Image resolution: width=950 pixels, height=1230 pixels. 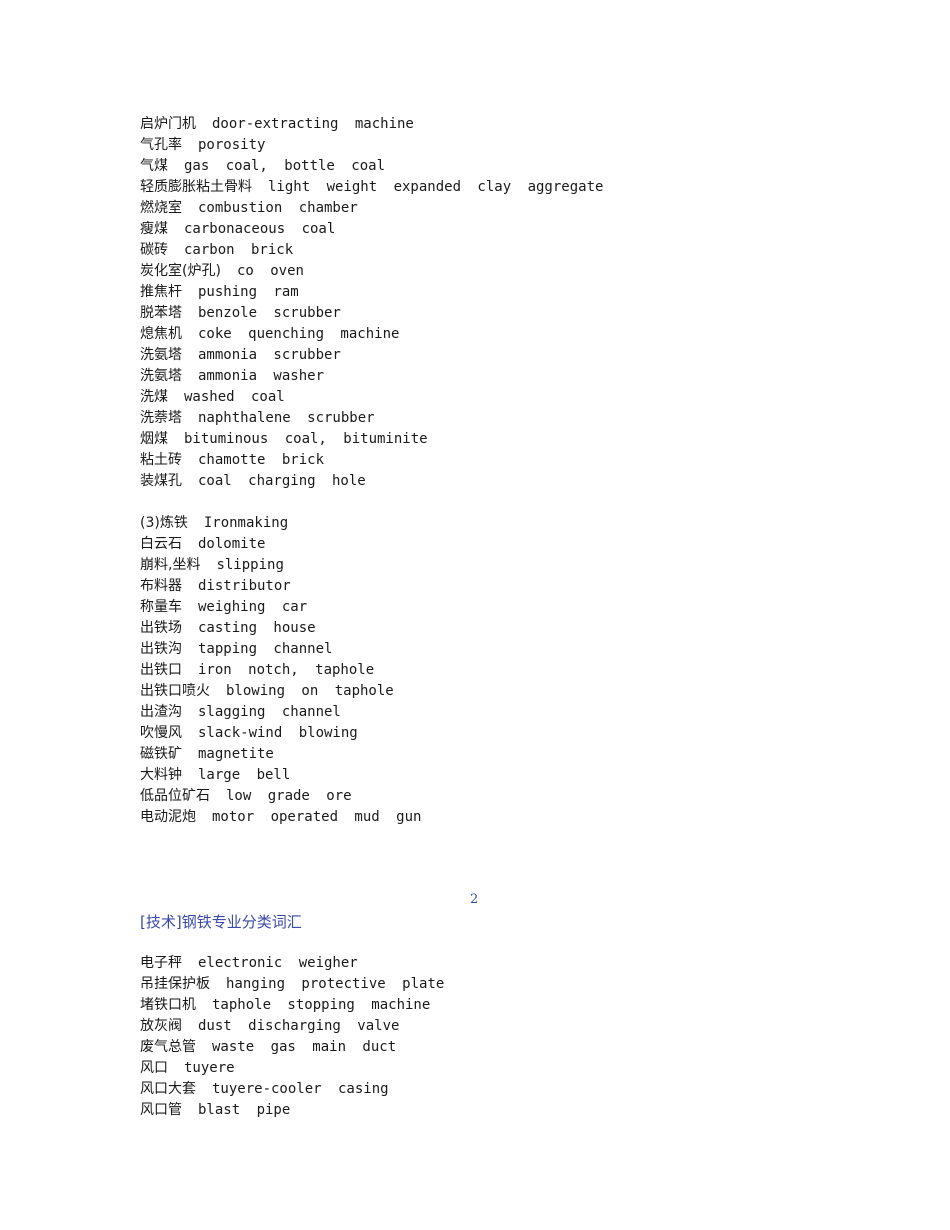 What do you see at coordinates (232, 376) in the screenshot?
I see `glossary-entry: 洗氨塔 ammonia washer` at bounding box center [232, 376].